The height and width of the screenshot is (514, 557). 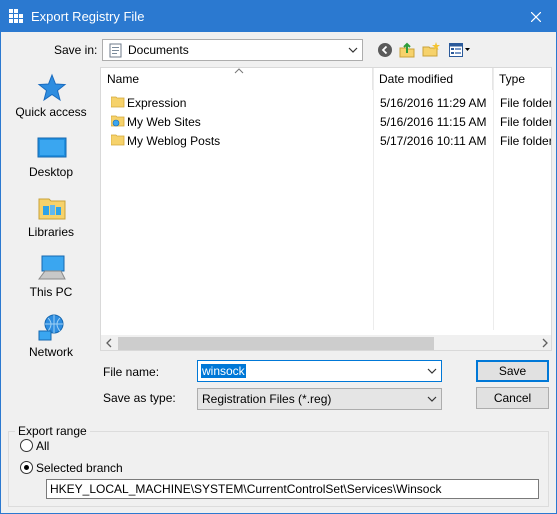 I want to click on place-label: Network, so click(x=50, y=352).